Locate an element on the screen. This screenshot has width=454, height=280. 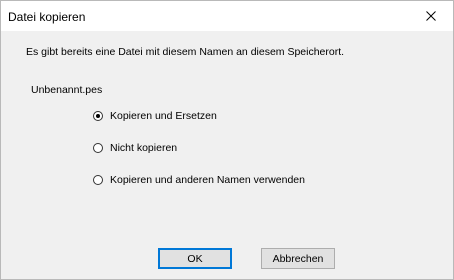
cancel-button: Abbrechen is located at coordinates (298, 258).